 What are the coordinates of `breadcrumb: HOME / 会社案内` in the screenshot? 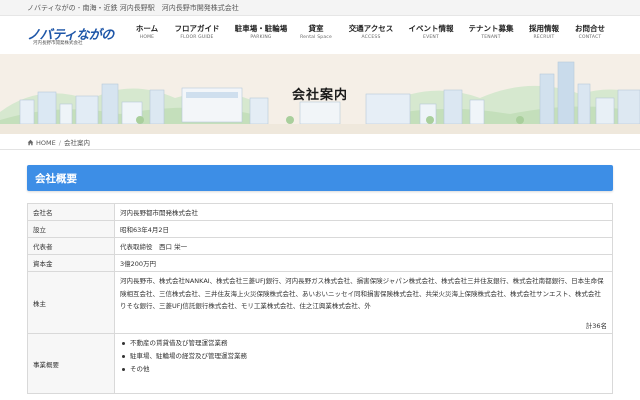 It's located at (58, 142).